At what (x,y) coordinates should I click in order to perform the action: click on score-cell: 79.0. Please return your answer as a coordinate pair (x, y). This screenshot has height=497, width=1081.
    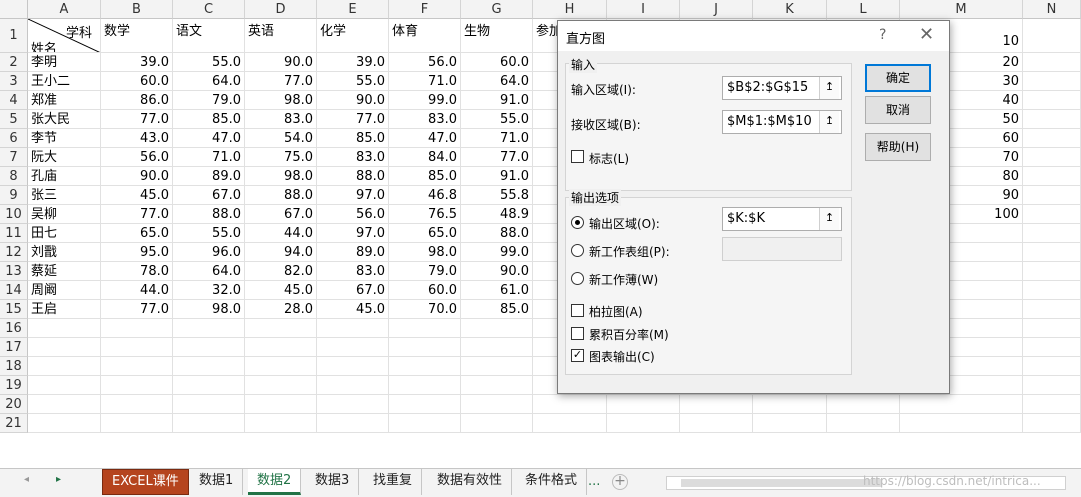
    Looking at the image, I should click on (209, 100).